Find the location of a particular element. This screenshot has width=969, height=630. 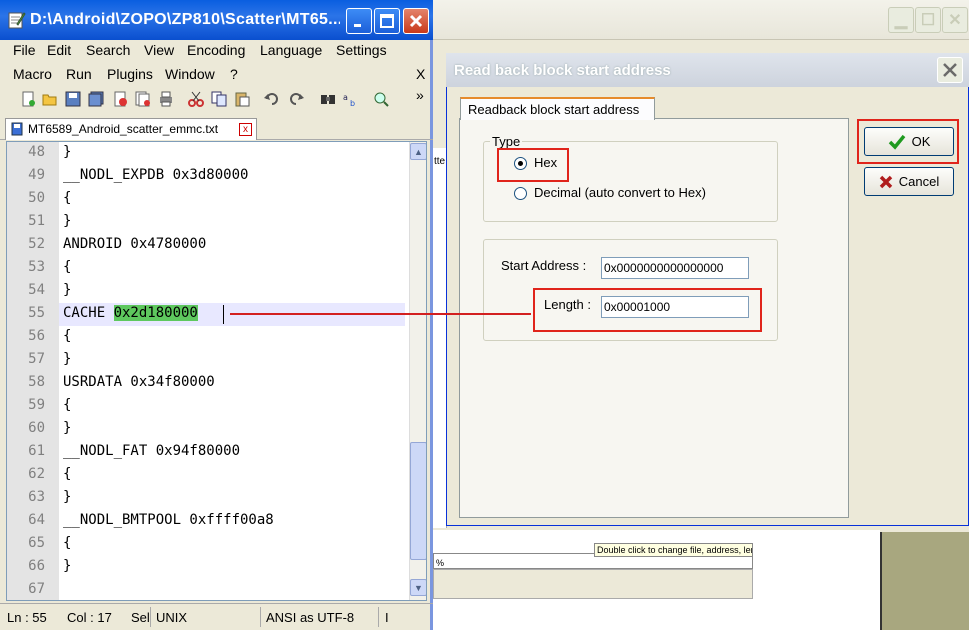

bg-list-text: % is located at coordinates (440, 563).